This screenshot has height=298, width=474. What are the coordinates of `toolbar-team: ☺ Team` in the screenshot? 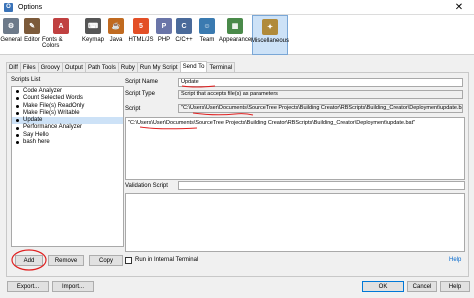 It's located at (207, 35).